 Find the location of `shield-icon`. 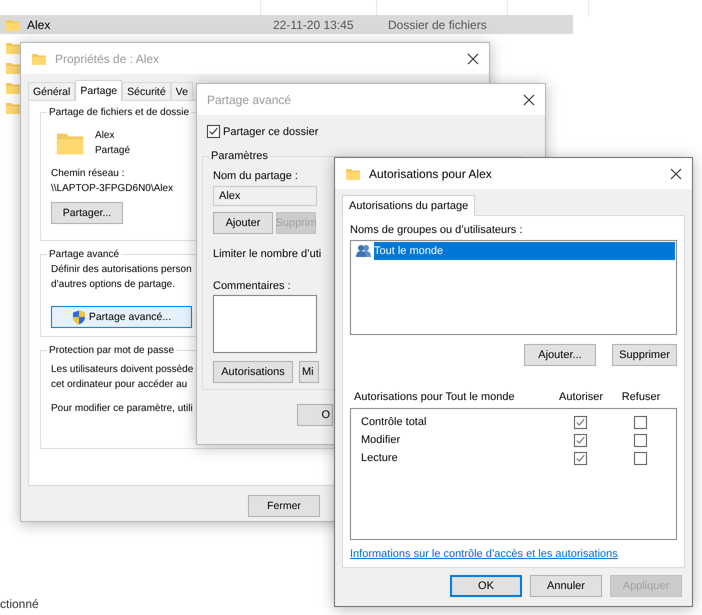

shield-icon is located at coordinates (79, 317).